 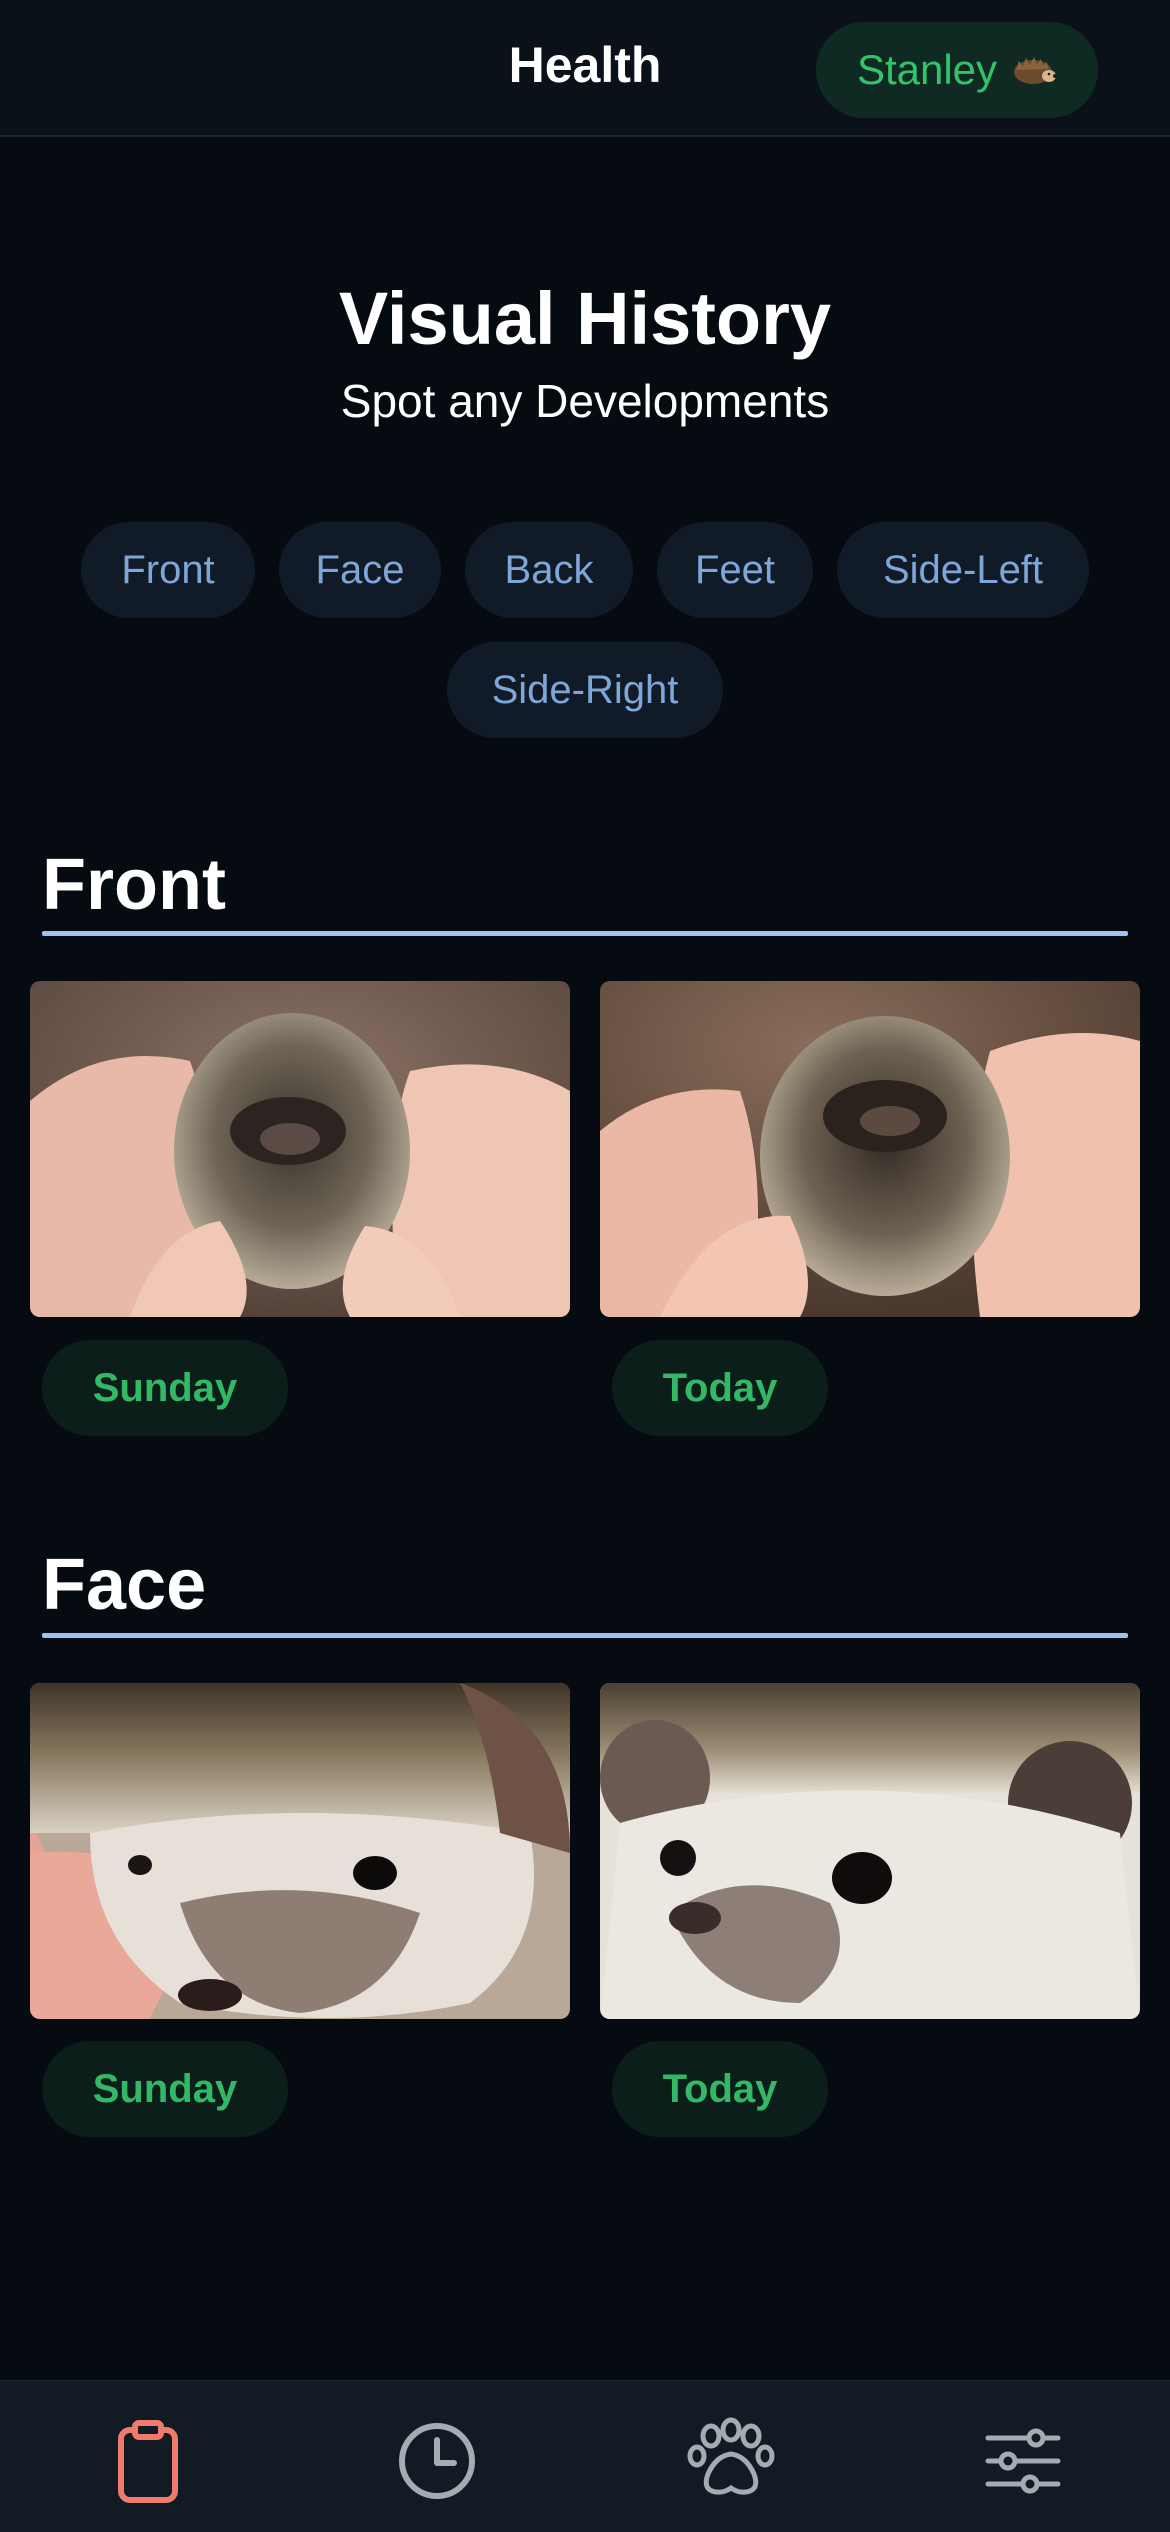 I want to click on section-title-front: Front, so click(x=134, y=885).